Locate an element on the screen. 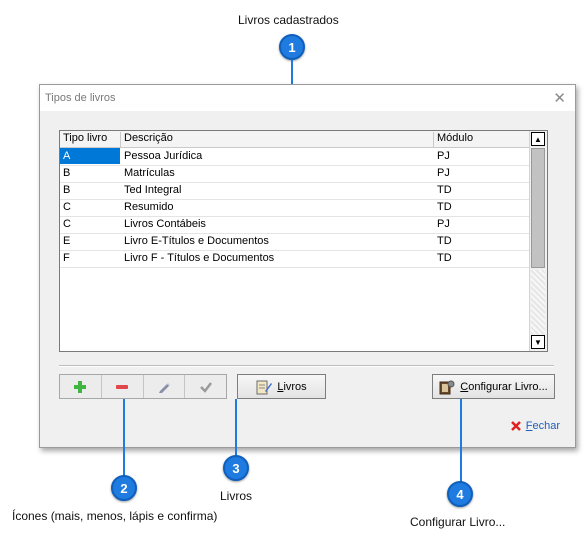 This screenshot has height=545, width=586. annotation-4-pointer is located at coordinates (461, 440).